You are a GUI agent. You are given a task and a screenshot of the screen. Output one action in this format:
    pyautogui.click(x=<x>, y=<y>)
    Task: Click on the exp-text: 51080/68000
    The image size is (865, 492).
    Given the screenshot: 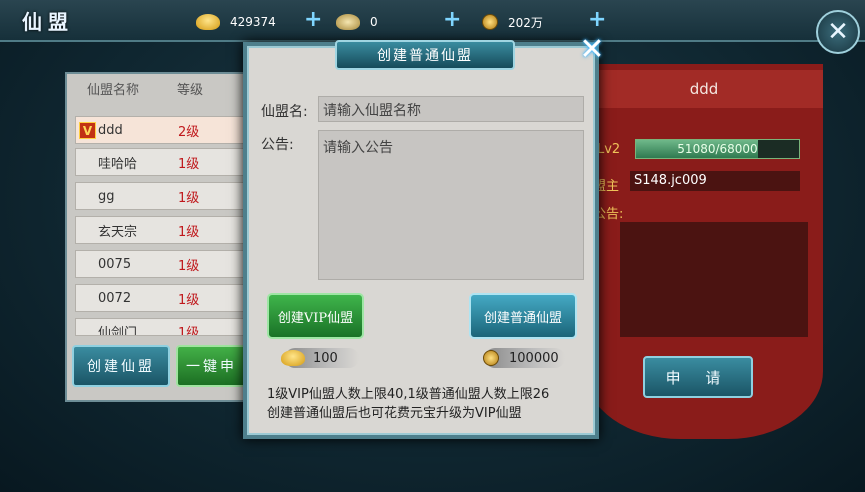 What is the action you would take?
    pyautogui.click(x=717, y=149)
    